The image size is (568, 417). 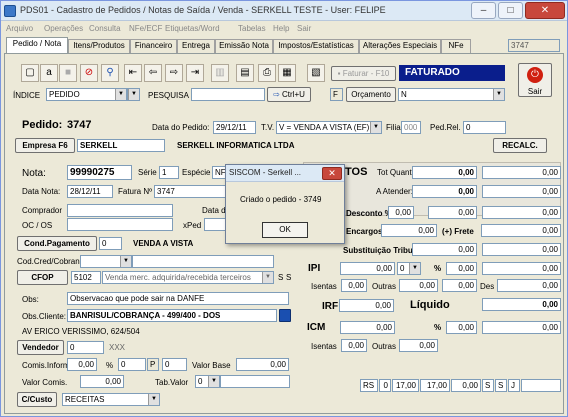 I want to click on app-icon, so click(x=10, y=11).